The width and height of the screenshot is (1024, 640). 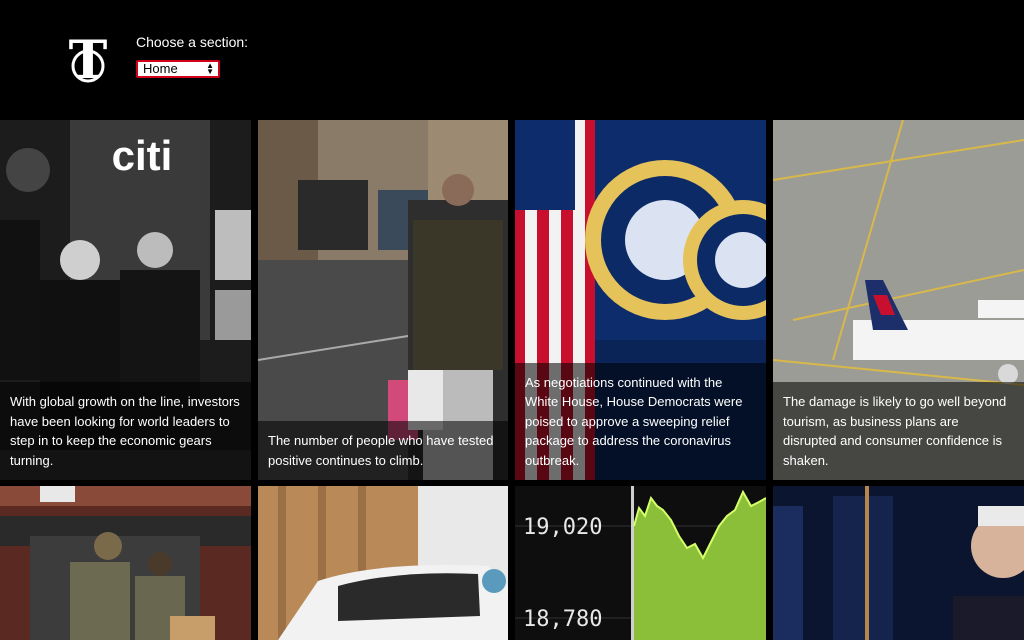 I want to click on story-image-soldiers, so click(x=125, y=563).